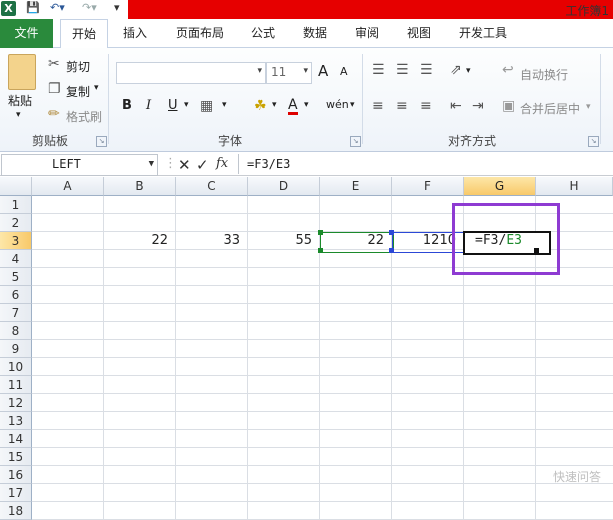  Describe the element at coordinates (16, 493) in the screenshot. I see `row-header: 17` at that location.